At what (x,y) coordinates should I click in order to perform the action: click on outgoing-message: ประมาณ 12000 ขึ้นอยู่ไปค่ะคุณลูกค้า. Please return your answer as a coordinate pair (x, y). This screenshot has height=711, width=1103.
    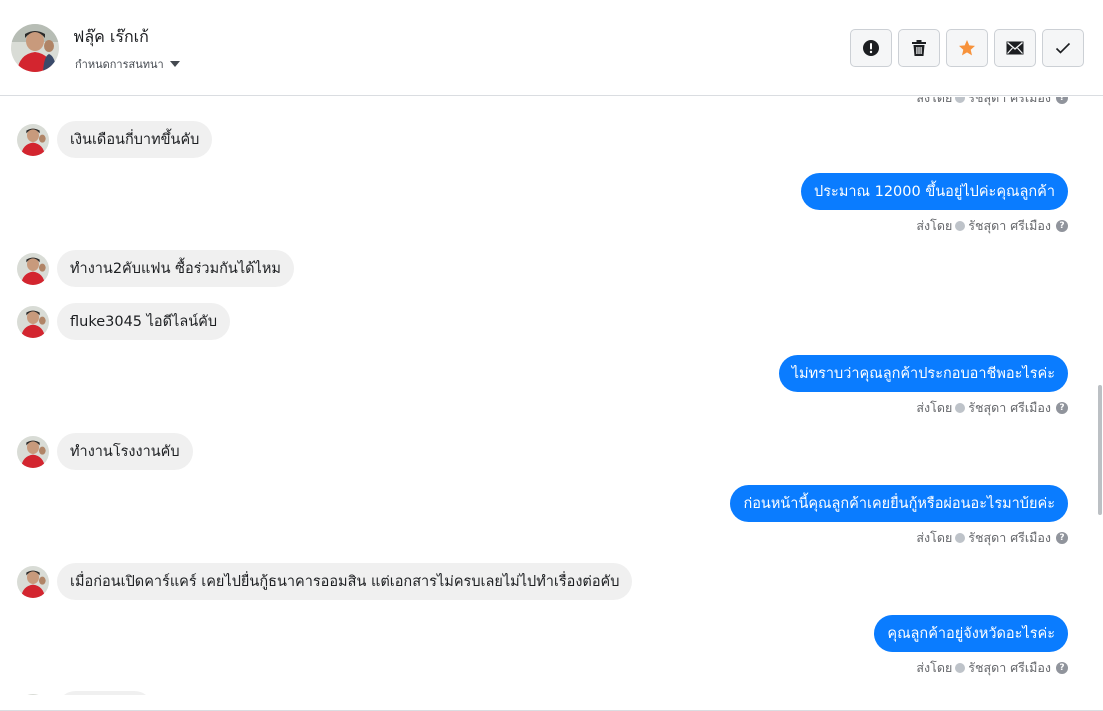
    Looking at the image, I should click on (934, 191).